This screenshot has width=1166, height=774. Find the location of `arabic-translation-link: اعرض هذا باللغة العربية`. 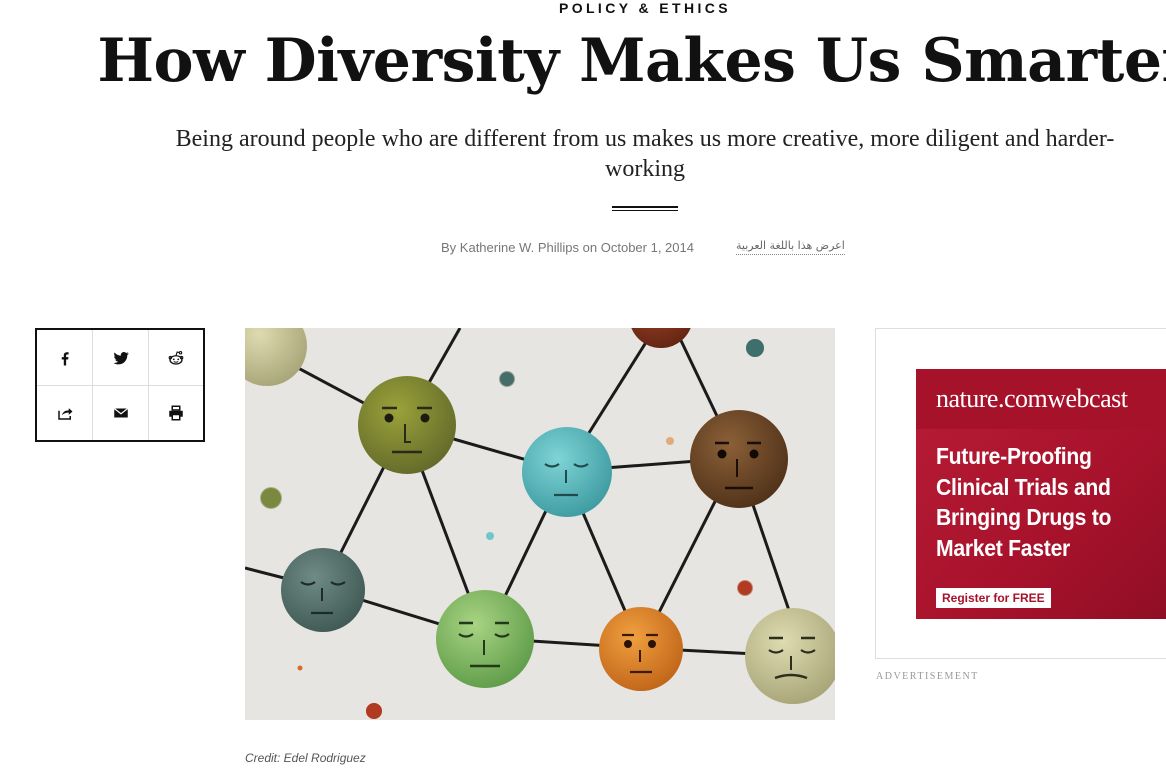

arabic-translation-link: اعرض هذا باللغة العربية is located at coordinates (790, 247).